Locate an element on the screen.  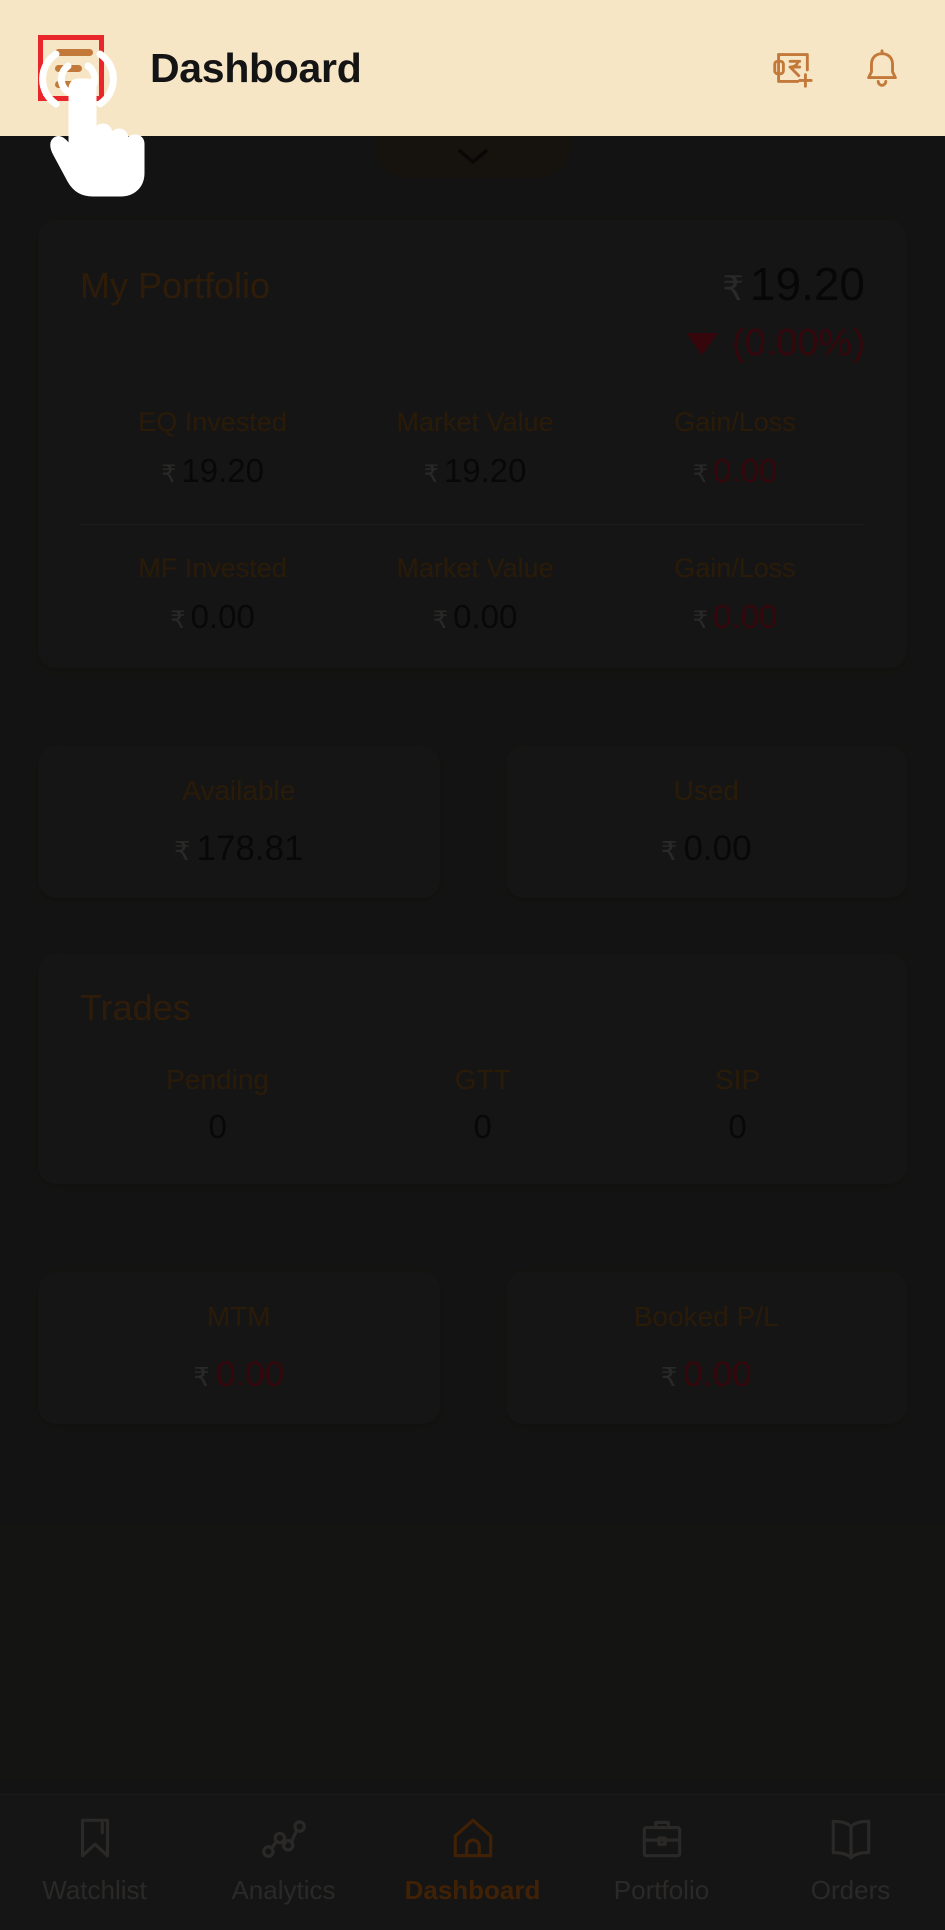
nav-label-portfolio: Portfolio is located at coordinates (661, 1890).